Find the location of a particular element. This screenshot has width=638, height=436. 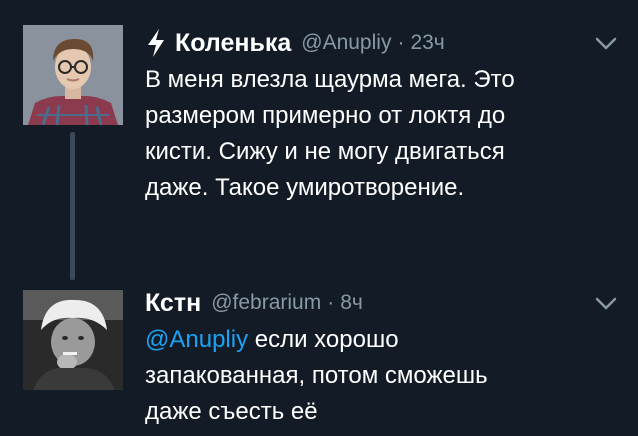

timestamp: 8ч is located at coordinates (351, 303).